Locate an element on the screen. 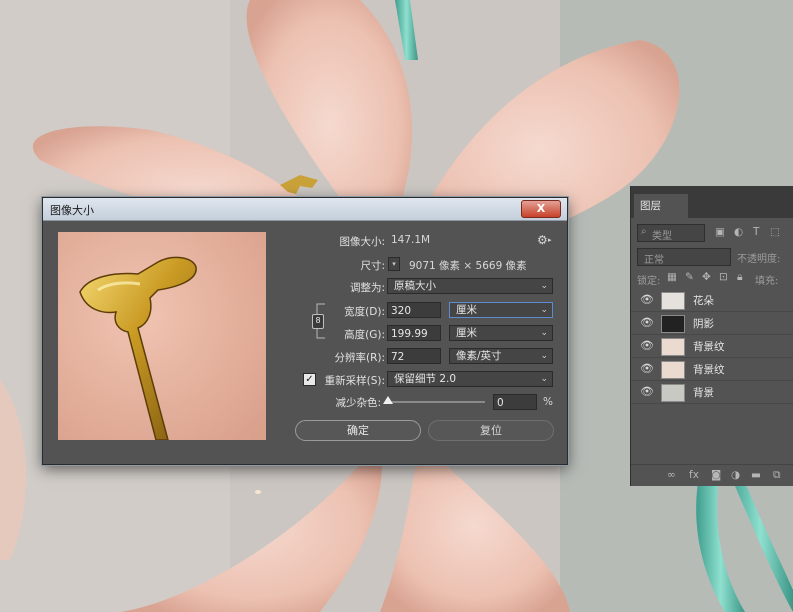 The image size is (793, 612). gear-icon: ⚙ is located at coordinates (542, 240).